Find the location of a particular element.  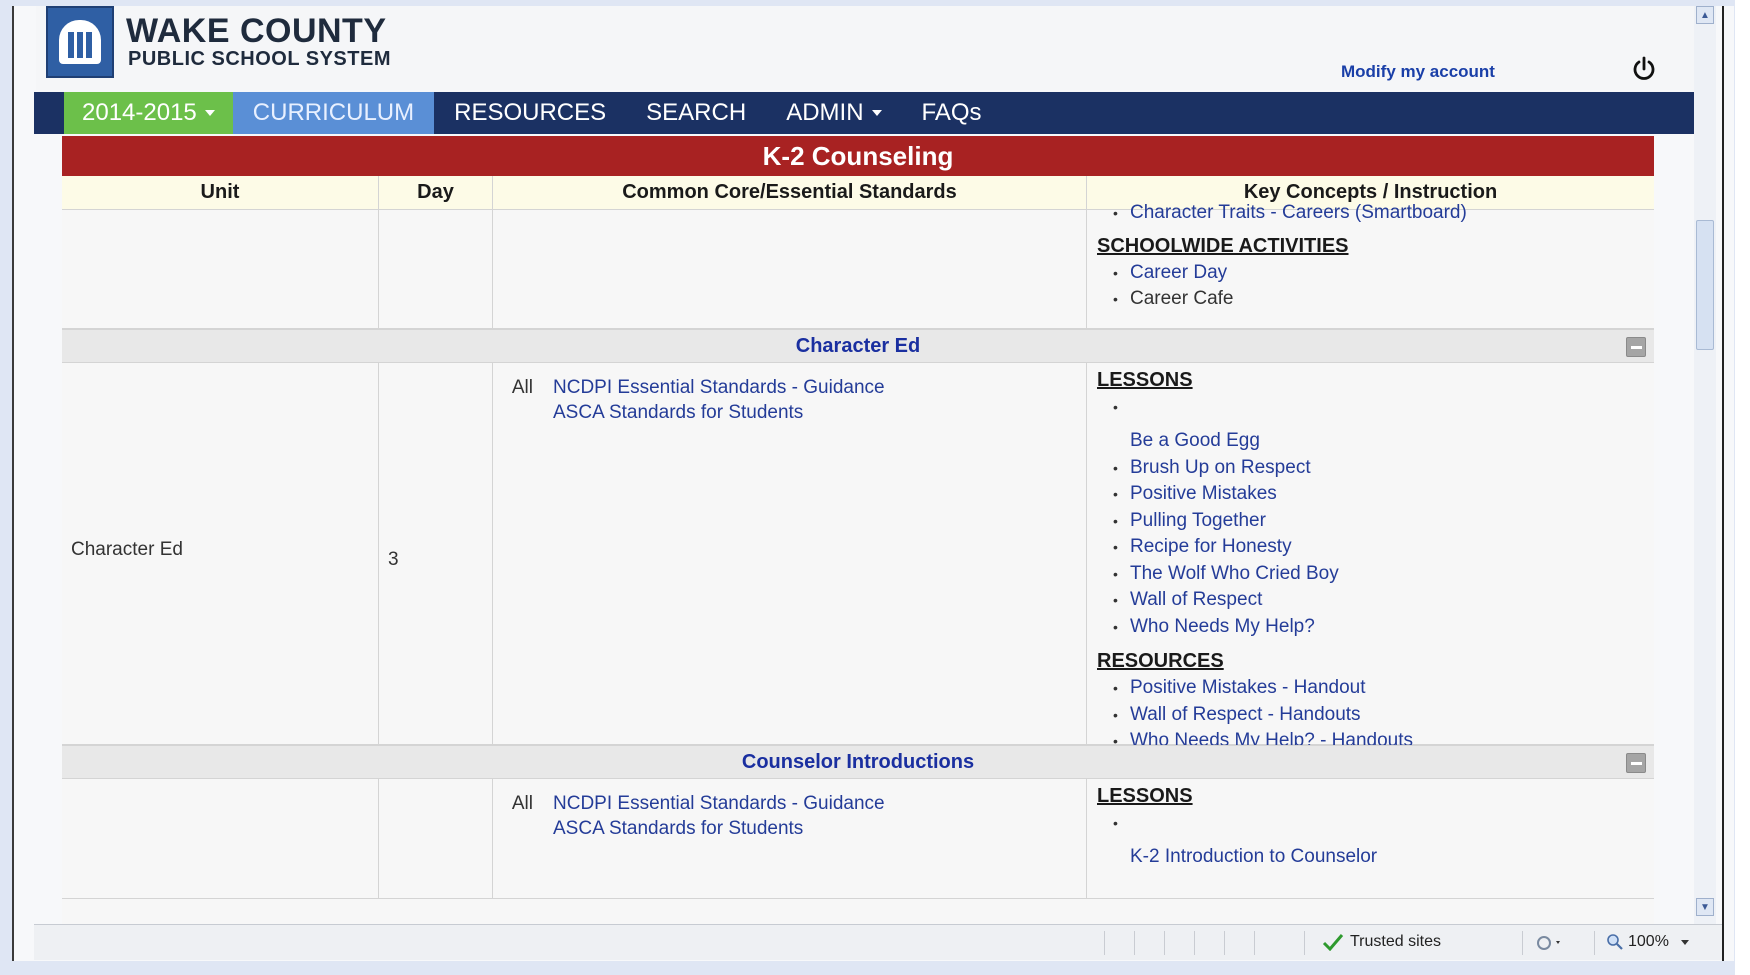

checkmark-icon is located at coordinates (1333, 942).